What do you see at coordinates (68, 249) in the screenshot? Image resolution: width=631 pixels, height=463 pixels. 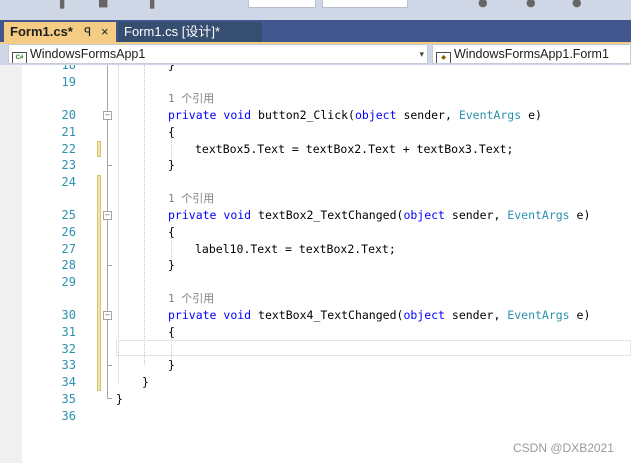 I see `line-number: 27` at bounding box center [68, 249].